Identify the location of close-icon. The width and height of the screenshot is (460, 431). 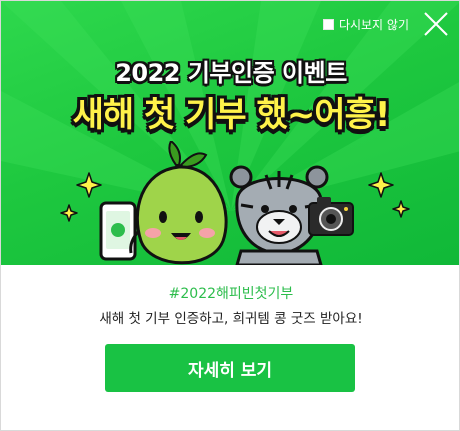
(436, 24).